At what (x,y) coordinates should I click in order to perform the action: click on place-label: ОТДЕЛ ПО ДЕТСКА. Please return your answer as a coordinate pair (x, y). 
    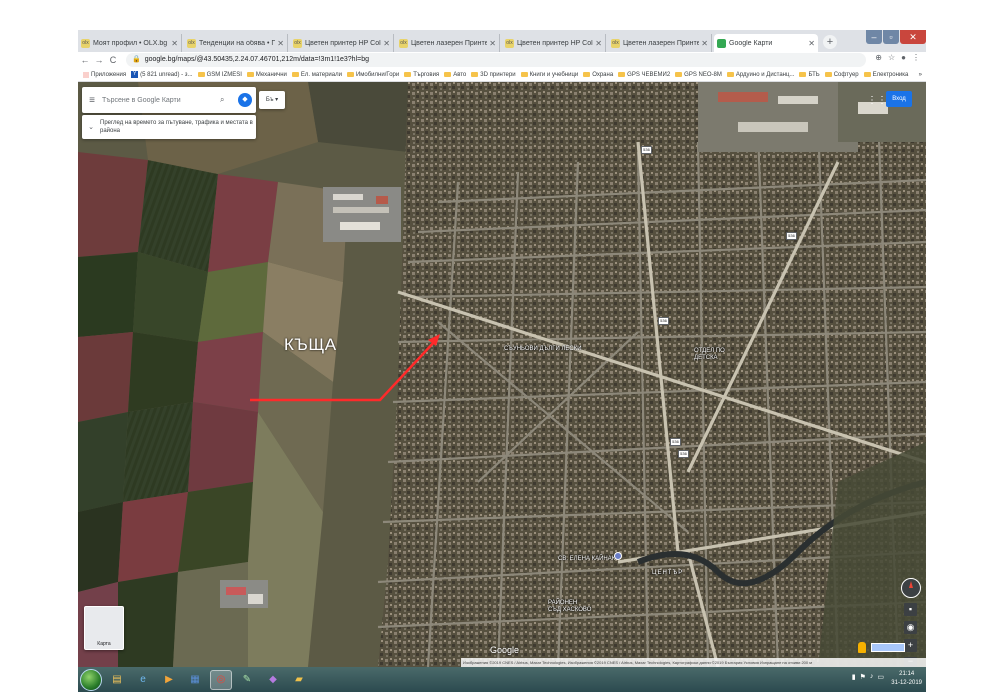
    Looking at the image, I should click on (709, 355).